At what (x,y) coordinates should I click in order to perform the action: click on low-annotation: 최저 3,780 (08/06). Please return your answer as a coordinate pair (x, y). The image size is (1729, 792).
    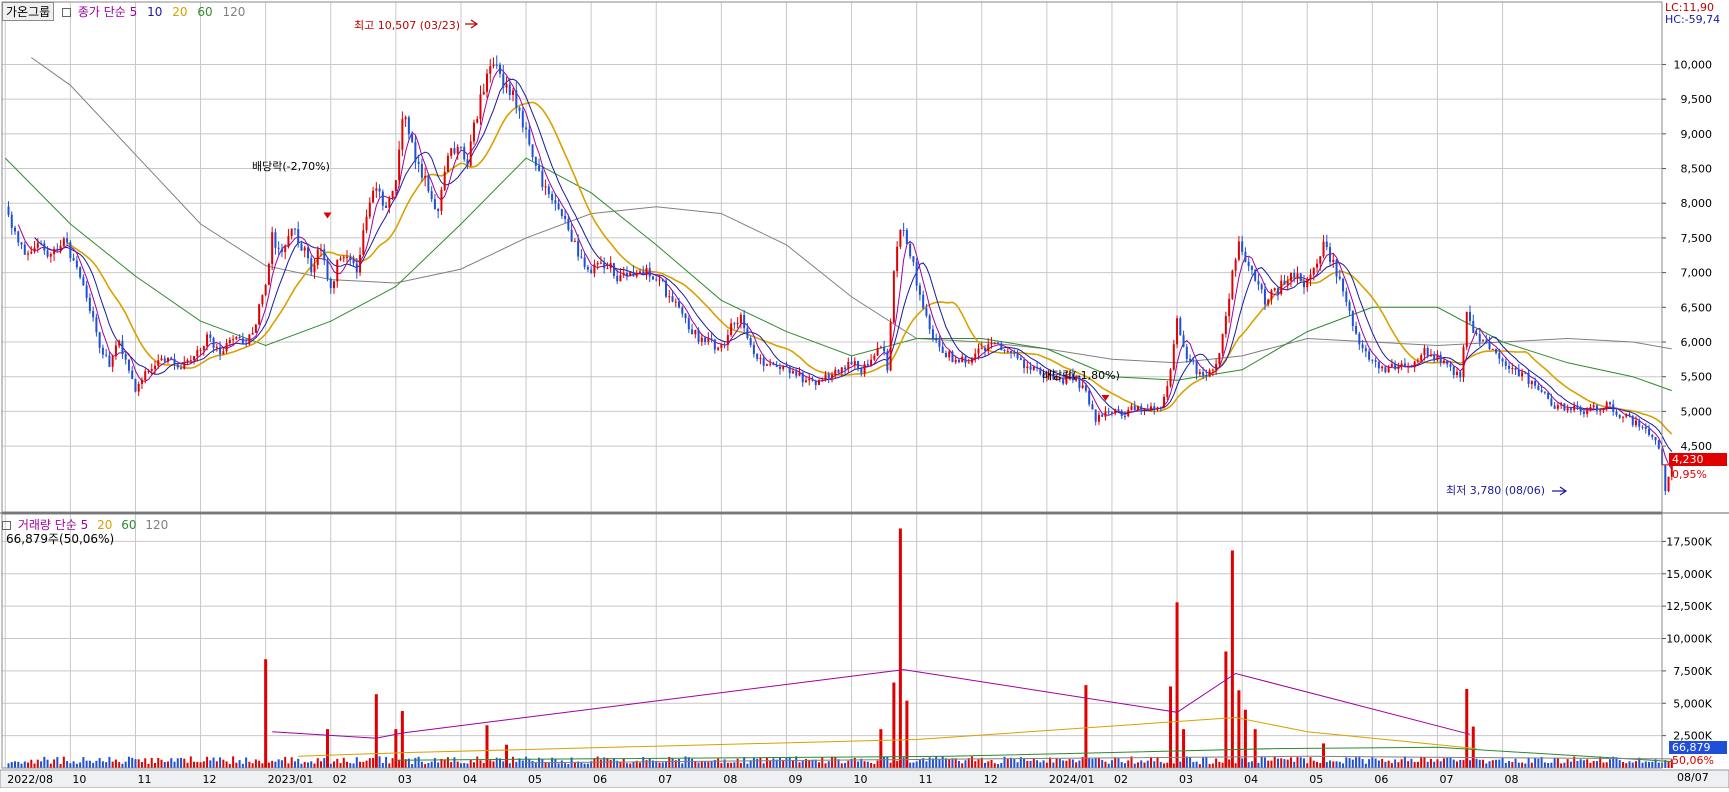
    Looking at the image, I should click on (1495, 490).